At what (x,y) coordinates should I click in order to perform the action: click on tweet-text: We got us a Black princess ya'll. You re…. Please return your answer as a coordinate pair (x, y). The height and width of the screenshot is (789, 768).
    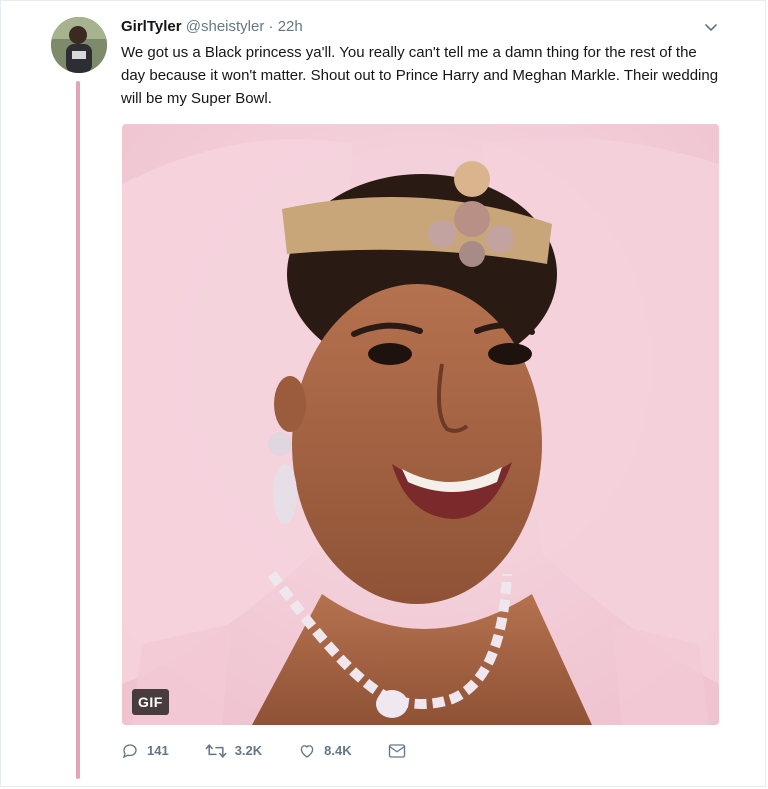
    Looking at the image, I should click on (420, 75).